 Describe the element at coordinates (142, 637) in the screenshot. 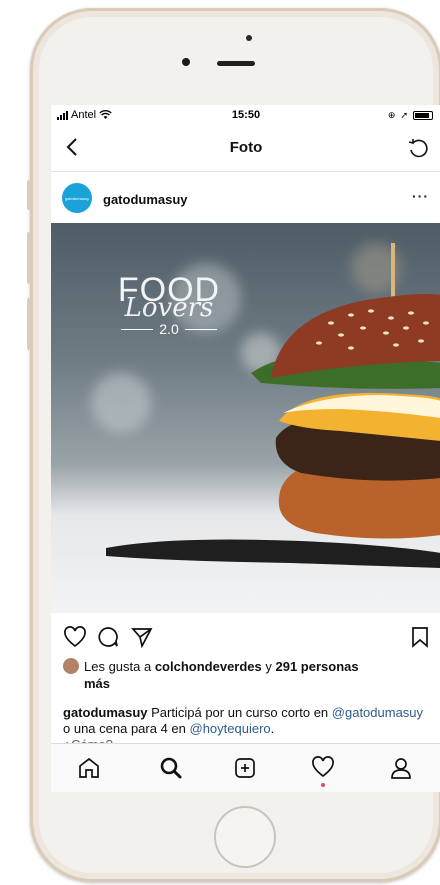

I see `share-icon` at that location.